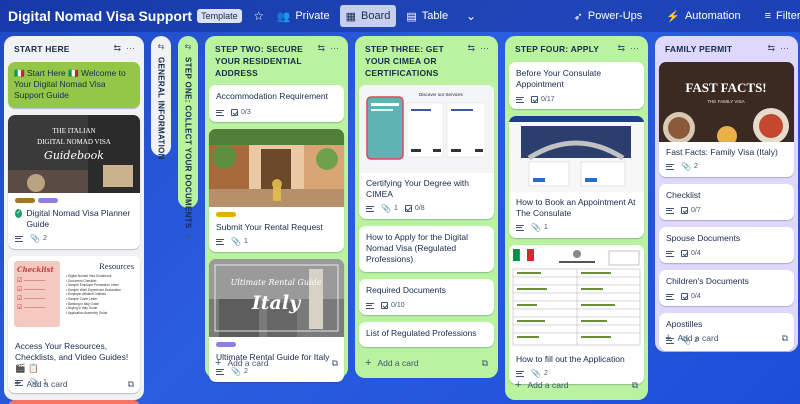 The width and height of the screenshot is (800, 404). What do you see at coordinates (576, 314) in the screenshot?
I see `card-fill-application: How to fill out the Application 📎 2` at bounding box center [576, 314].